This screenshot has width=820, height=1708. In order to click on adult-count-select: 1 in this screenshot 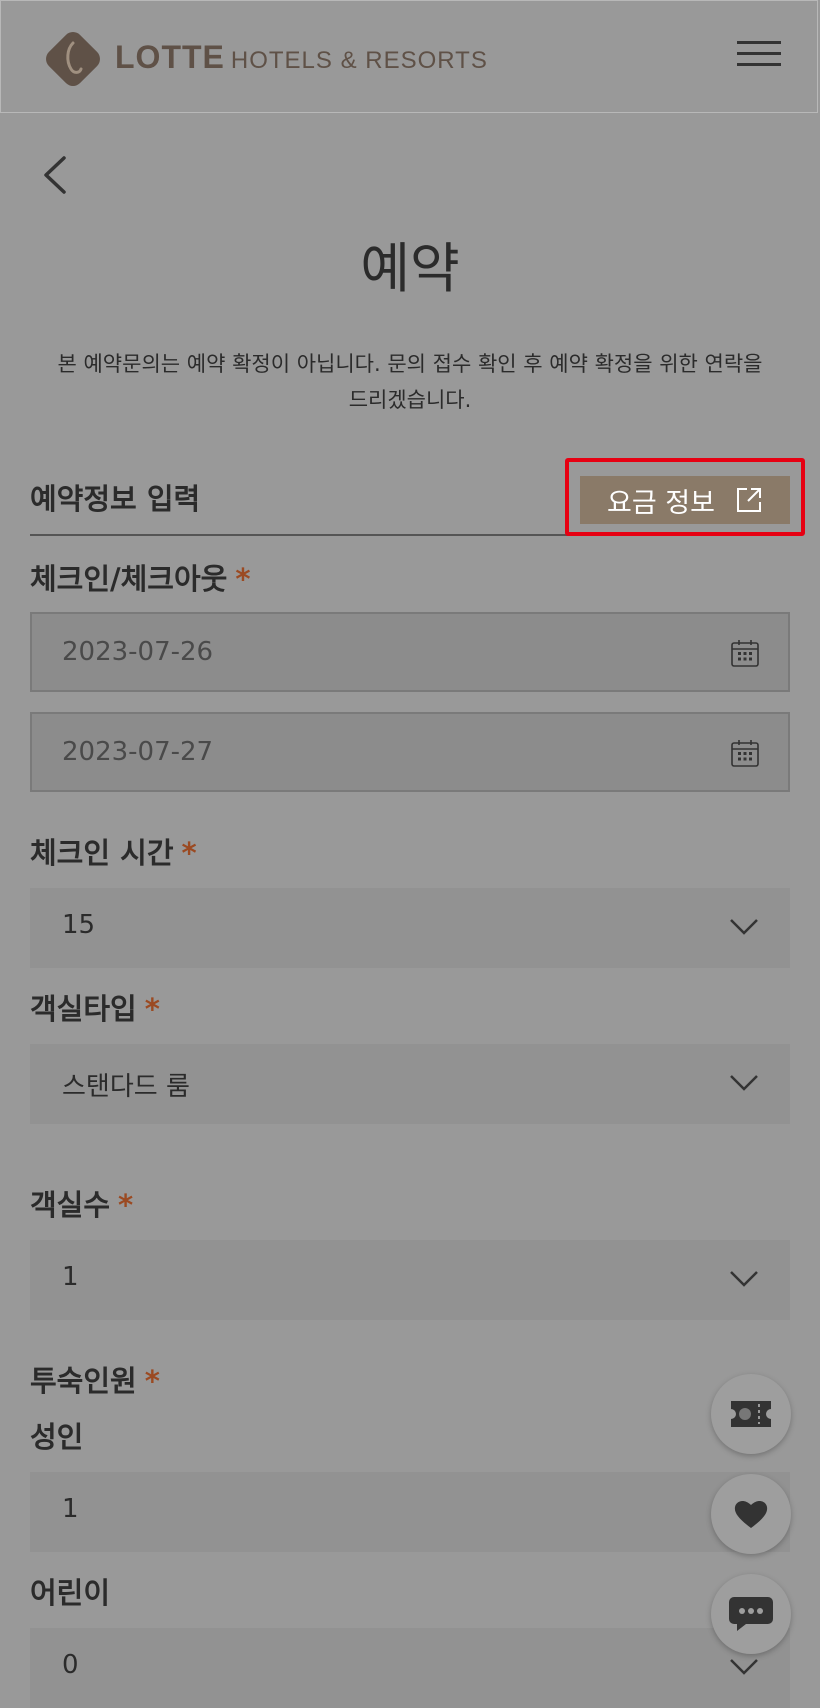, I will do `click(410, 1512)`.